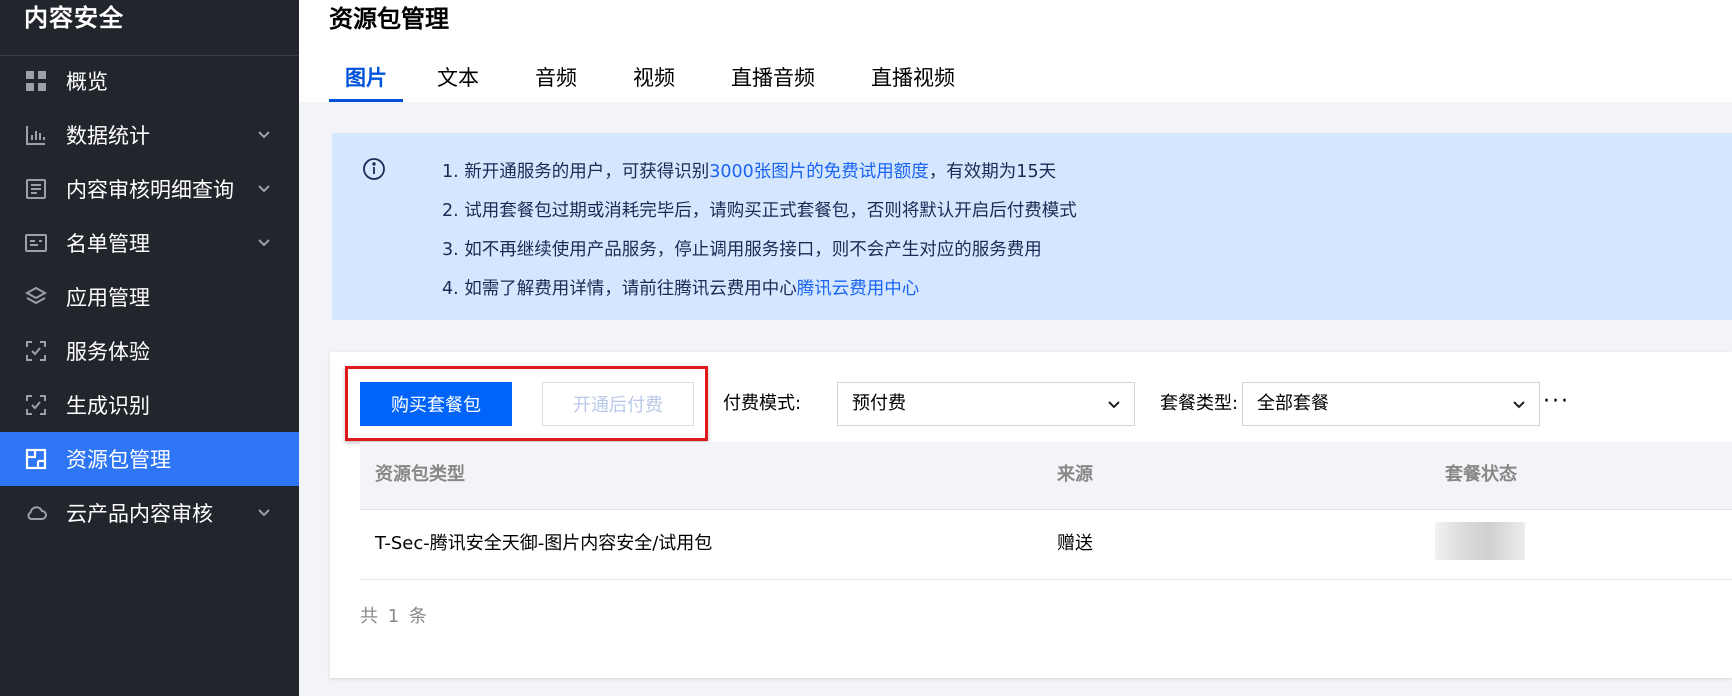 The width and height of the screenshot is (1732, 696). Describe the element at coordinates (762, 403) in the screenshot. I see `pay-mode-label: 付费模式:` at that location.